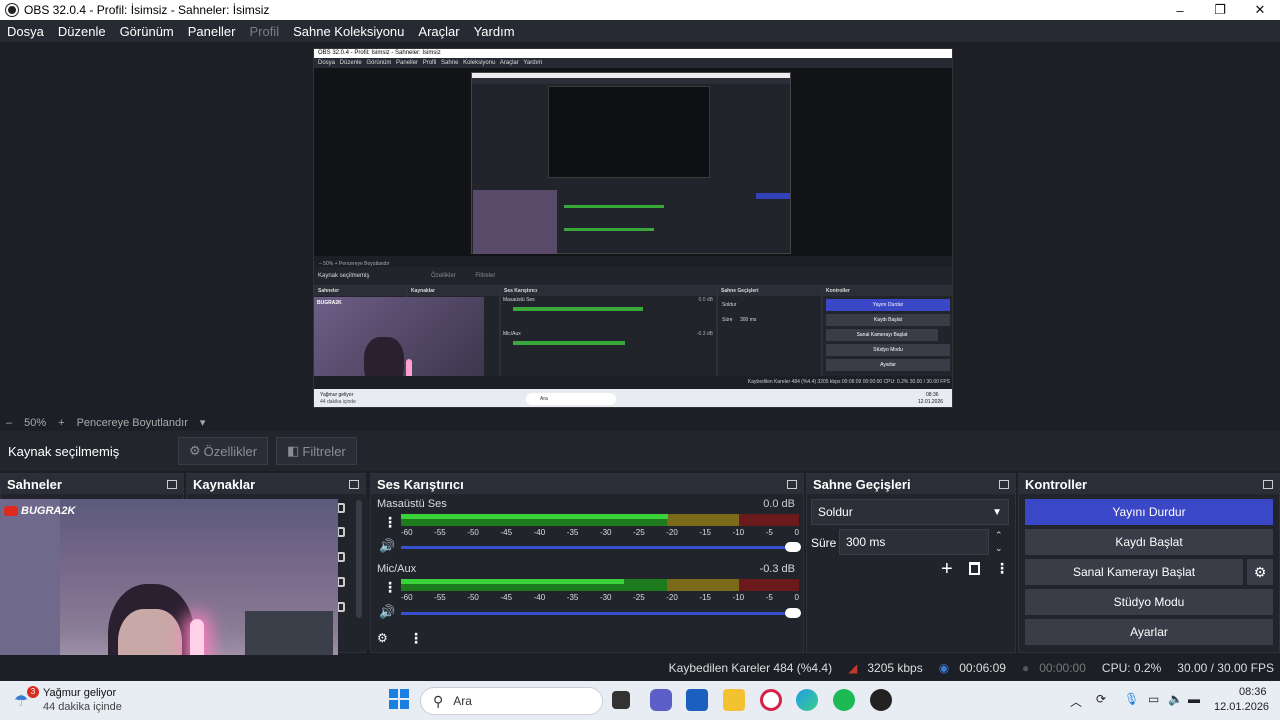  What do you see at coordinates (1101, 699) in the screenshot?
I see `sync-icon: ⟳` at bounding box center [1101, 699].